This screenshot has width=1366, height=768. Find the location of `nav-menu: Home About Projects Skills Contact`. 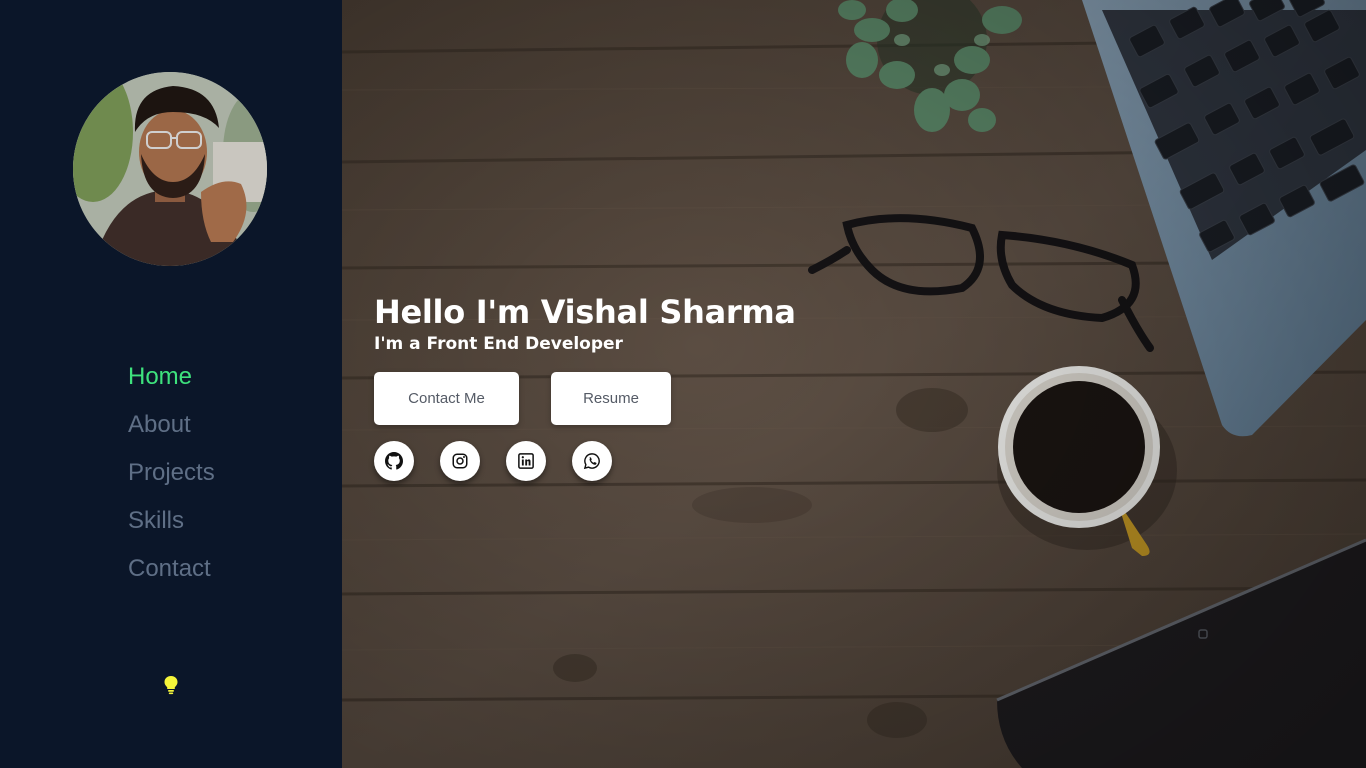

nav-menu: Home About Projects Skills Contact is located at coordinates (171, 481).